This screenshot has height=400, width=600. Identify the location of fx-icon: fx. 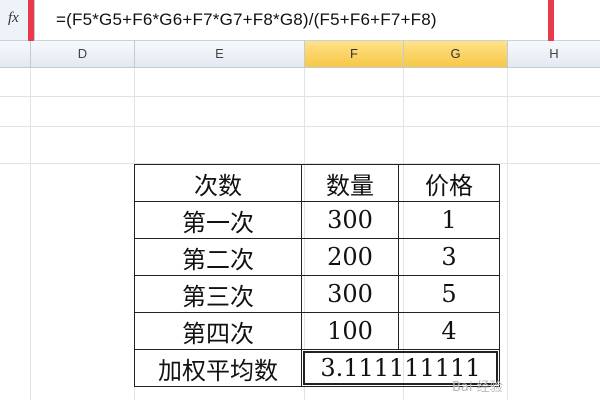
(13, 18).